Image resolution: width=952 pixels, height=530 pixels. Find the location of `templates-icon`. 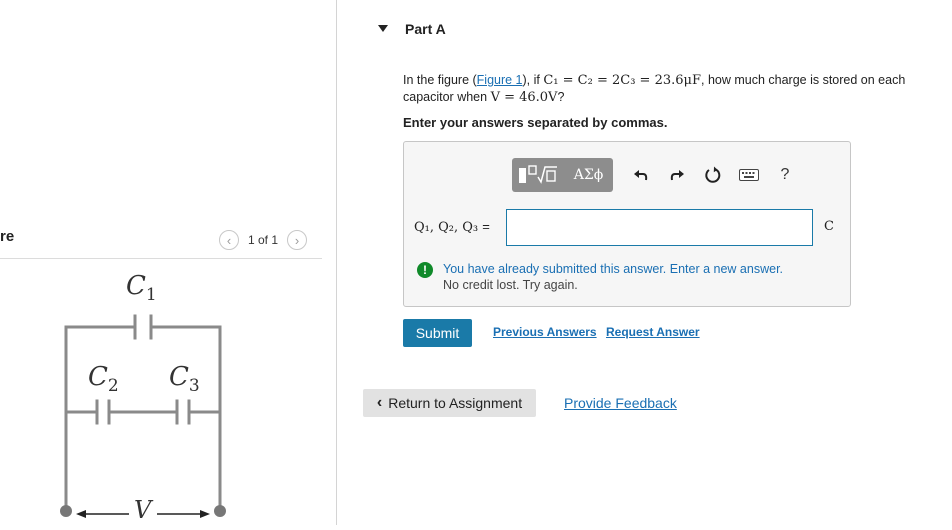

templates-icon is located at coordinates (538, 174).